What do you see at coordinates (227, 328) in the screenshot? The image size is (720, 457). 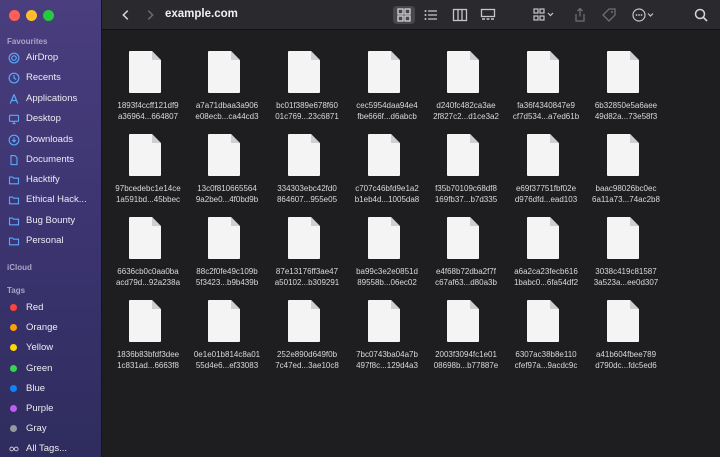 I see `file-item: 0e1e01b814c8a01 55d4e6...ef33083` at bounding box center [227, 328].